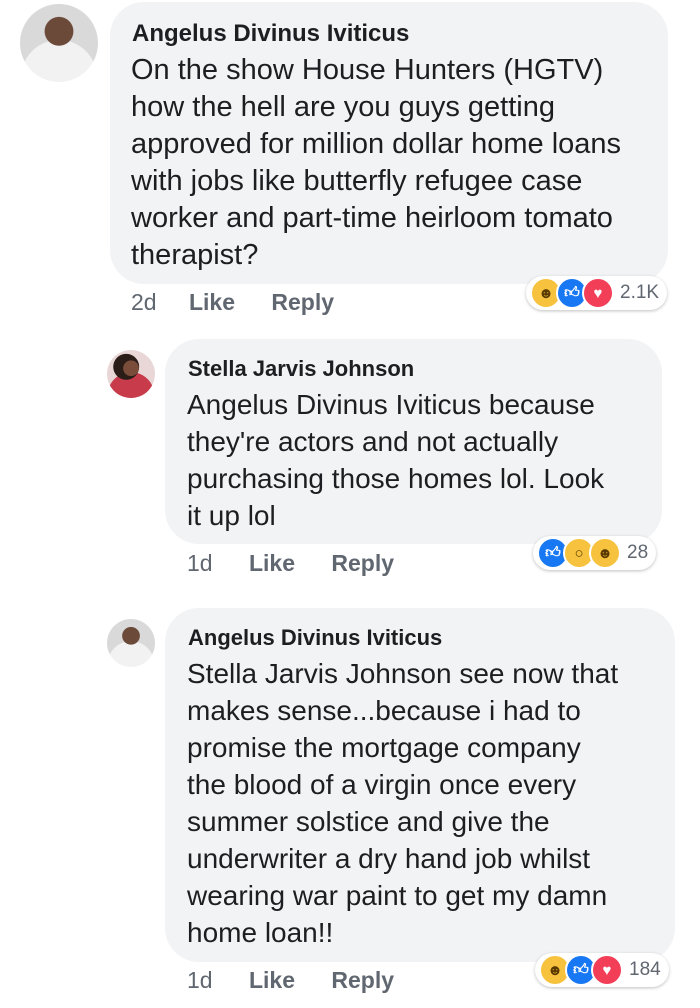 This screenshot has height=1008, width=700. What do you see at coordinates (373, 441) in the screenshot?
I see `comment-line: they're actors and not actually` at bounding box center [373, 441].